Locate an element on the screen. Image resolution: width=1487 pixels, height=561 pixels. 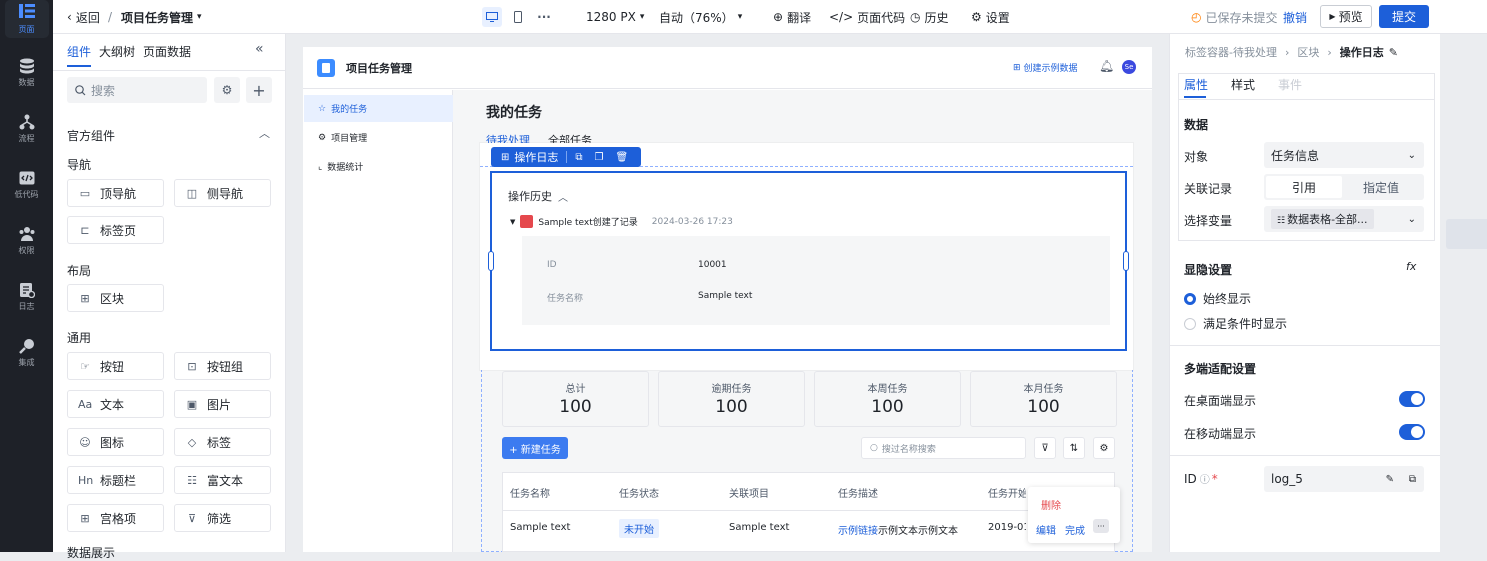
more-icon: ··· is located at coordinates (544, 17).